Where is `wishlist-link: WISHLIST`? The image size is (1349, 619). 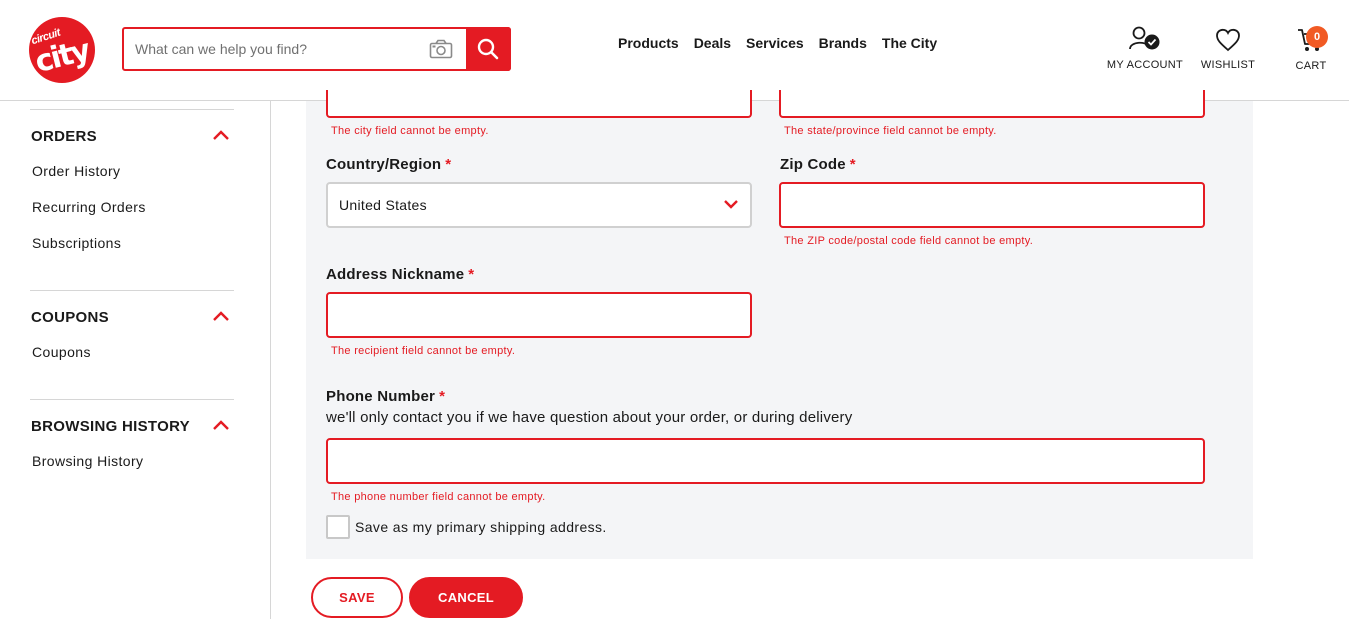
wishlist-link: WISHLIST is located at coordinates (1228, 49).